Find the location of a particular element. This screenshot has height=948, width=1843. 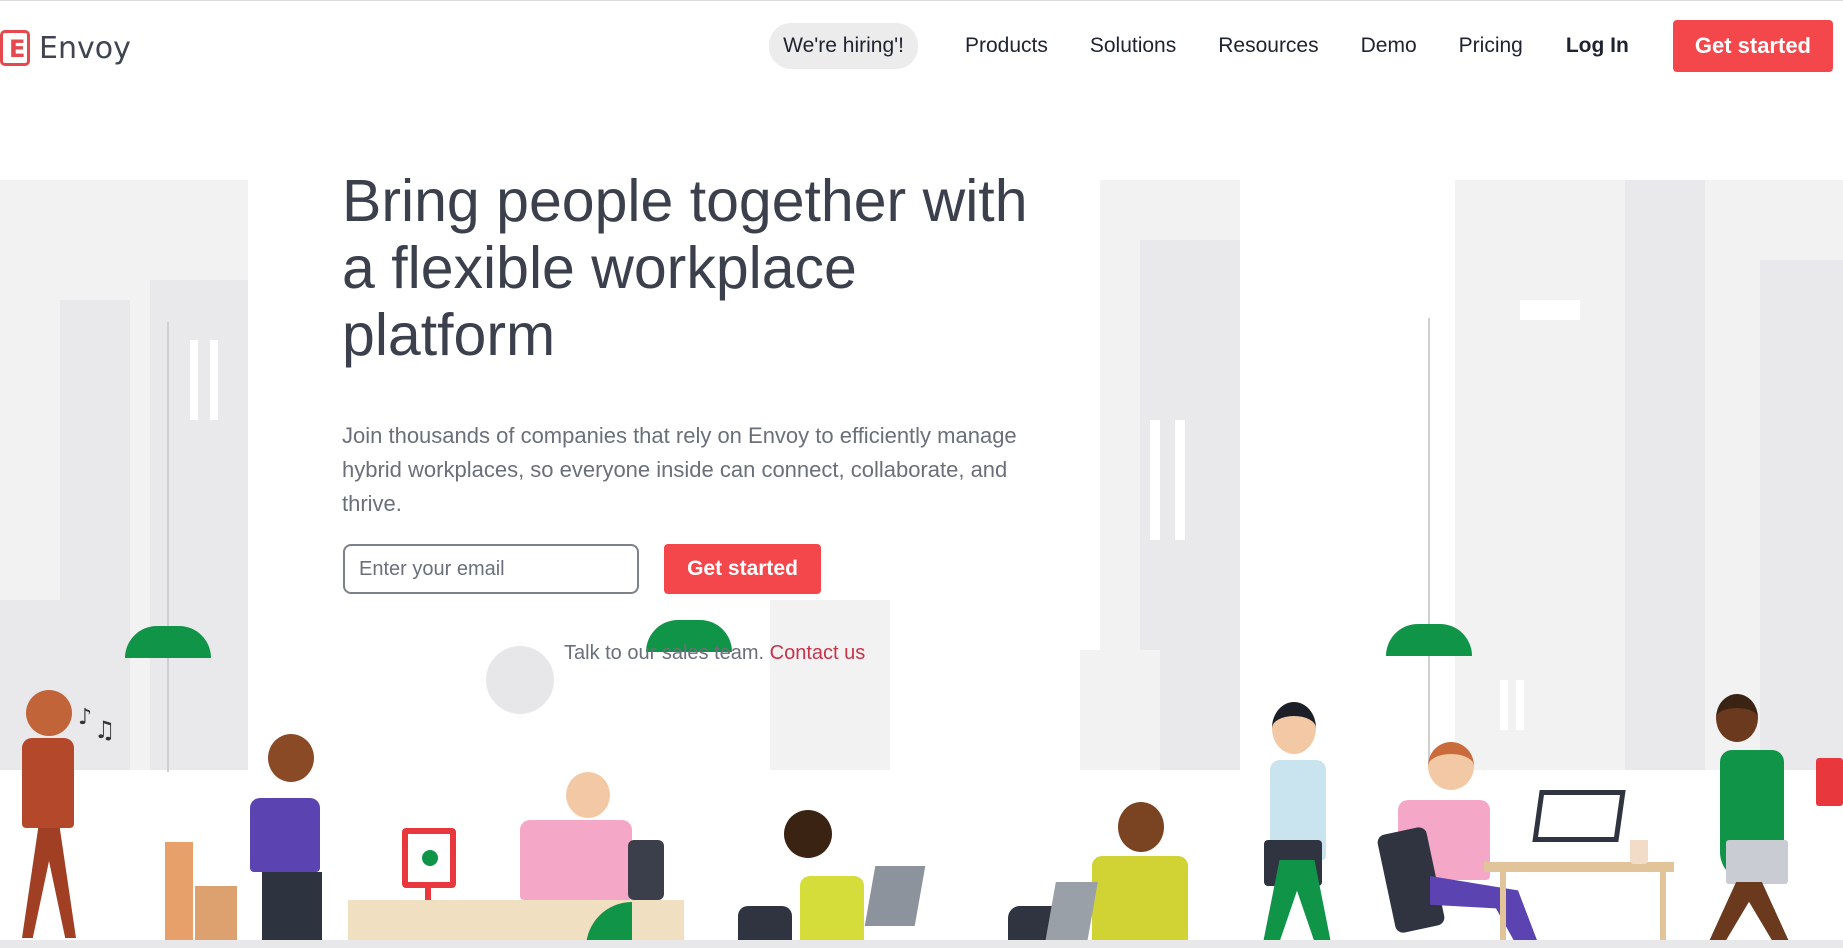

nav-resources: Resources is located at coordinates (1268, 46).